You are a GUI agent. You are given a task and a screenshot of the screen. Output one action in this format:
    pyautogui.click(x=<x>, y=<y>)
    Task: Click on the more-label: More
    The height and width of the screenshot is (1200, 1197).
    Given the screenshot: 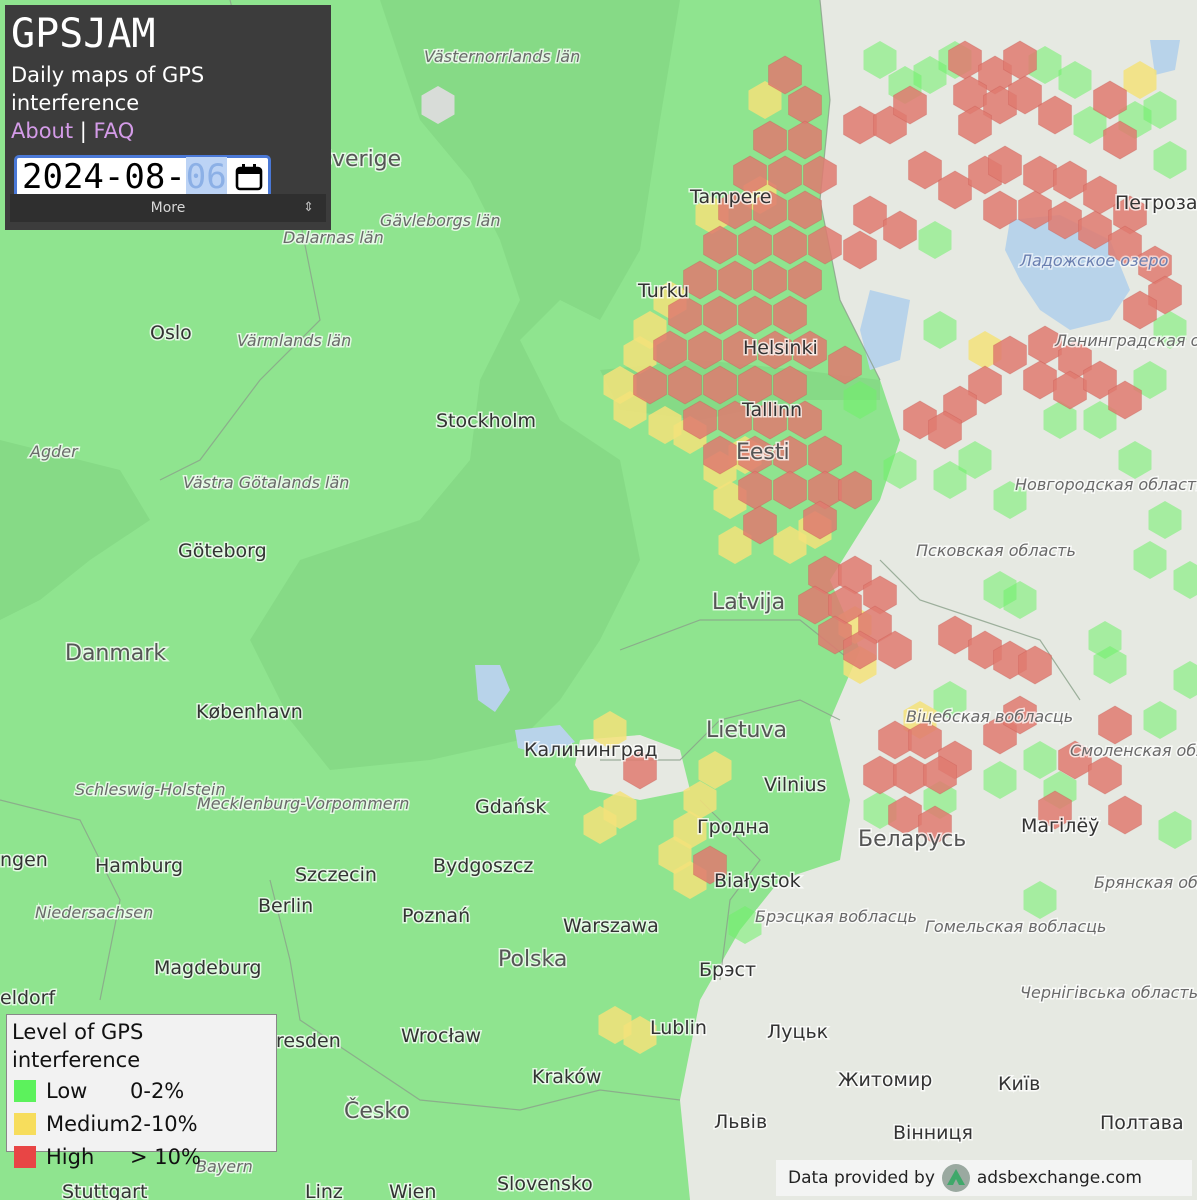 What is the action you would take?
    pyautogui.click(x=168, y=208)
    